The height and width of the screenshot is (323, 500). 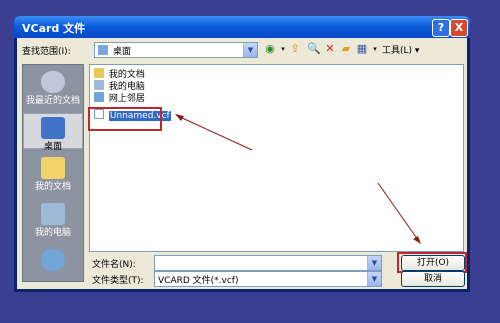 I want to click on arrow-to-file, so click(x=216, y=133).